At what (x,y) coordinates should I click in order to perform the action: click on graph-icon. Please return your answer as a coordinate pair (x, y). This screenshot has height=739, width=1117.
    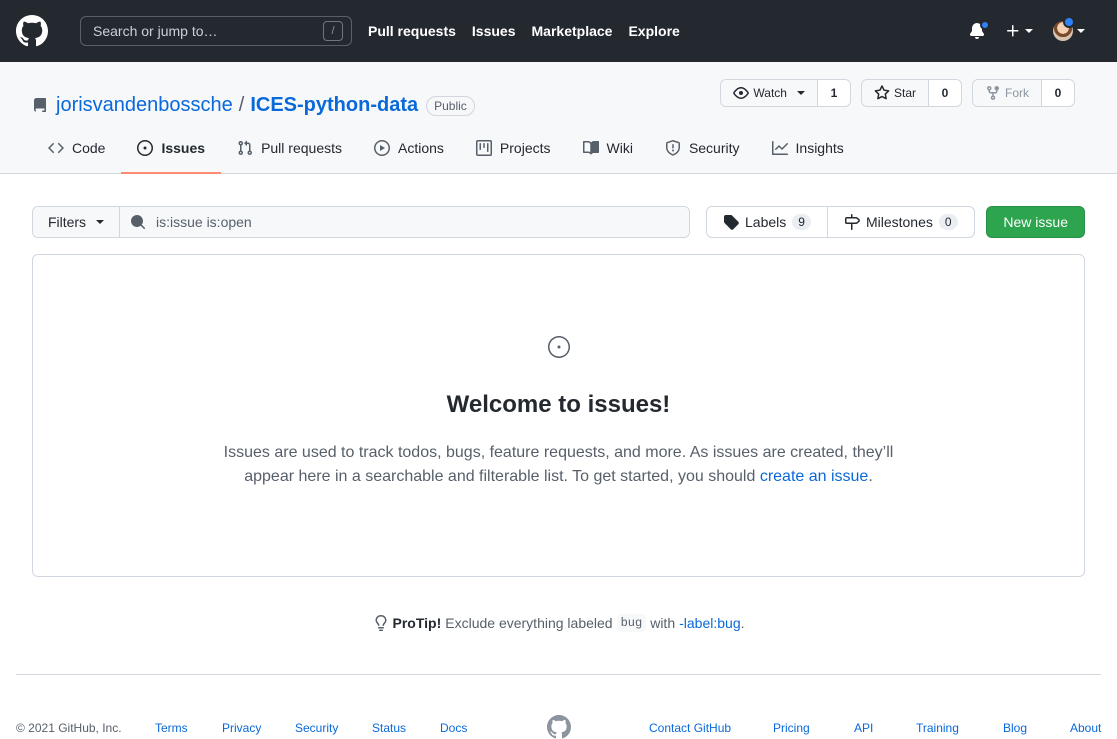
    Looking at the image, I should click on (779, 148).